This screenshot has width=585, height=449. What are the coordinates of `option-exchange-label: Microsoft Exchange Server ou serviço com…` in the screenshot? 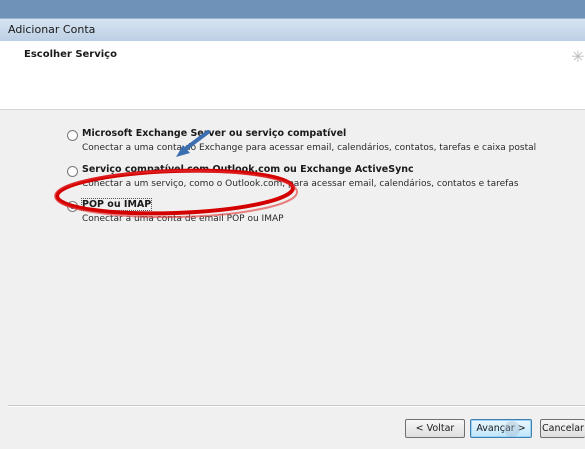 It's located at (214, 133).